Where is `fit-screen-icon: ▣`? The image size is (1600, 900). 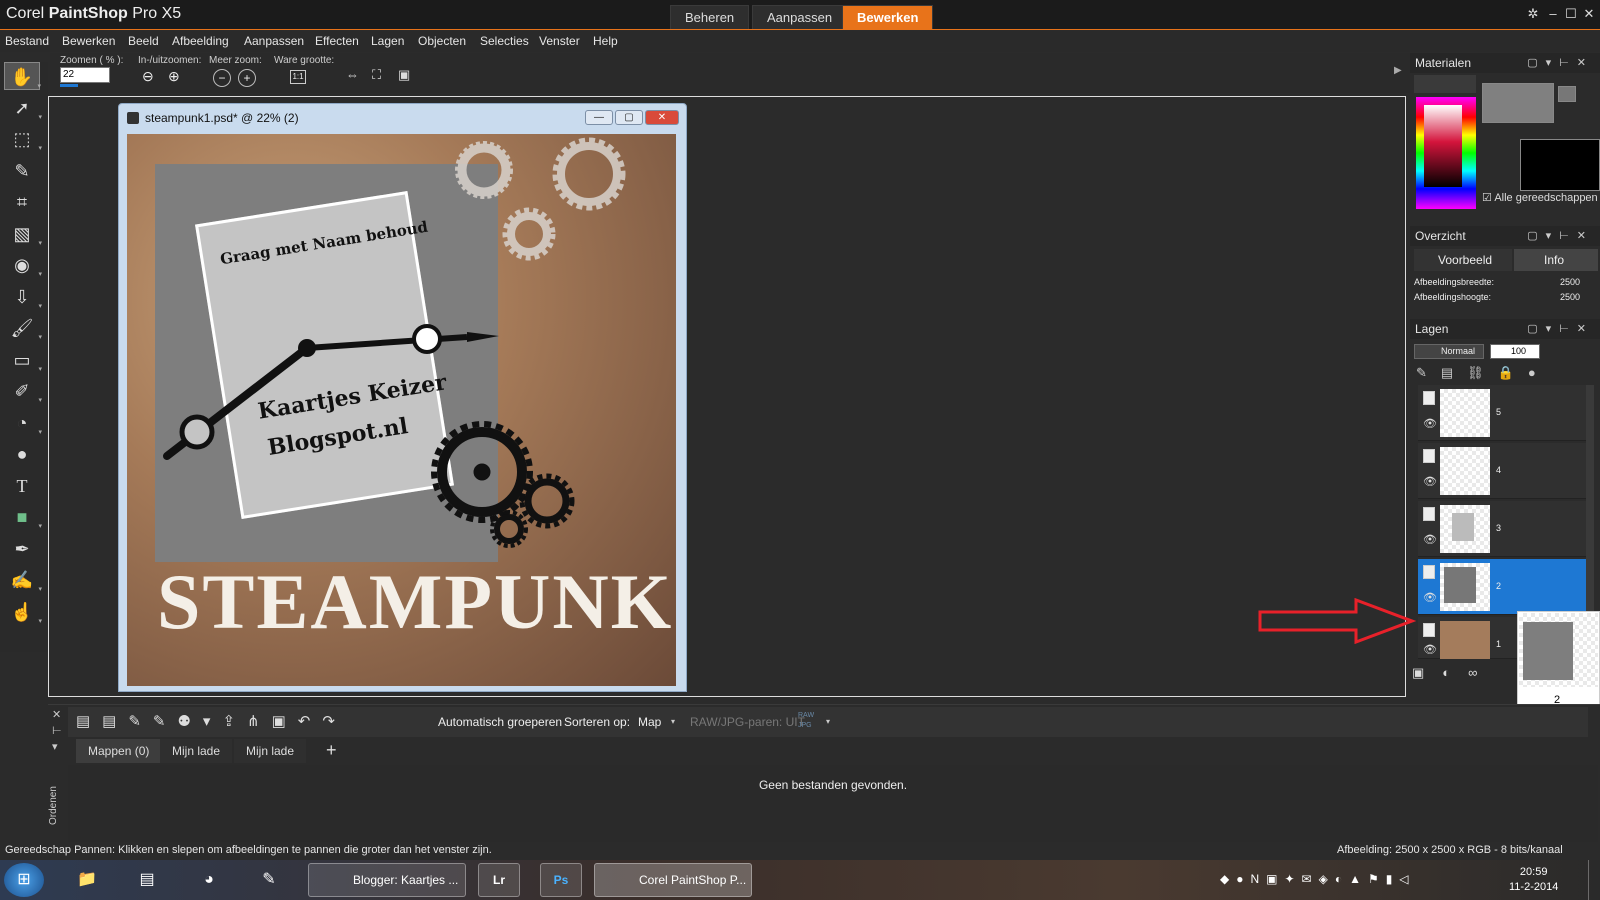 fit-screen-icon: ▣ is located at coordinates (404, 75).